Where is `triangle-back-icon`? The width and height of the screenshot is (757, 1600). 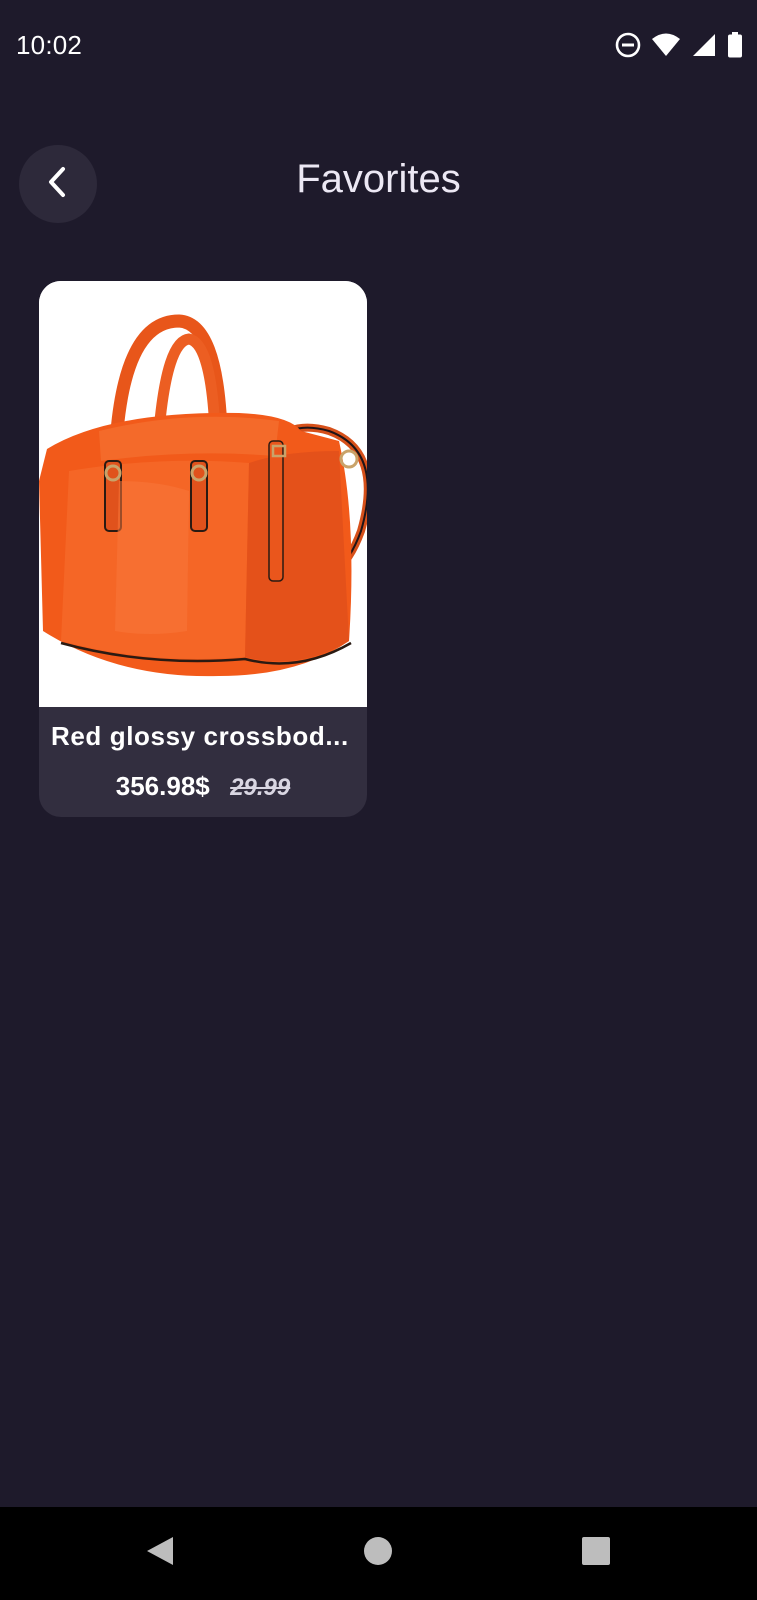 triangle-back-icon is located at coordinates (160, 1553).